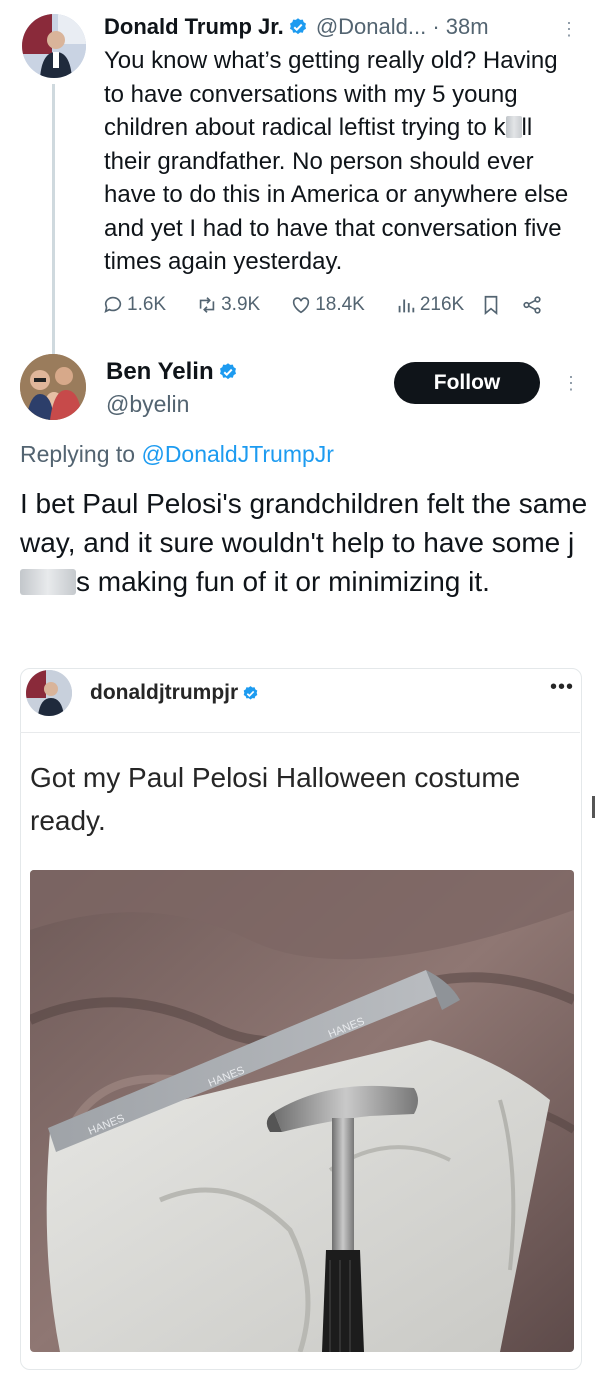  What do you see at coordinates (147, 404) in the screenshot?
I see `tweet2-author-handle: @byelin` at bounding box center [147, 404].